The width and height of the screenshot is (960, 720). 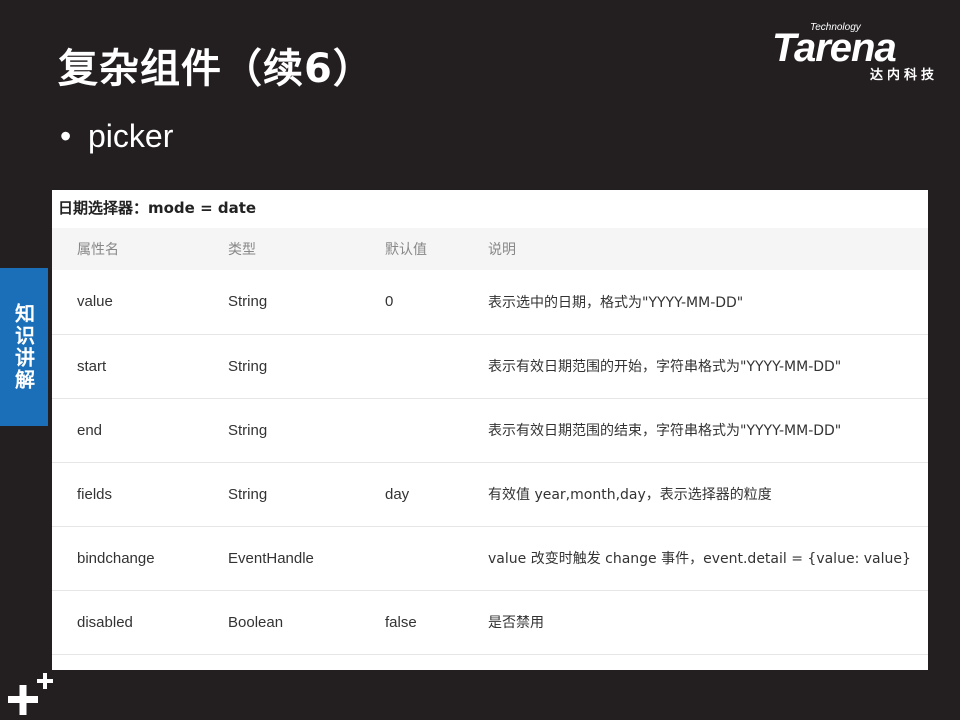 I want to click on header-attr-name: 属性名, so click(x=98, y=250).